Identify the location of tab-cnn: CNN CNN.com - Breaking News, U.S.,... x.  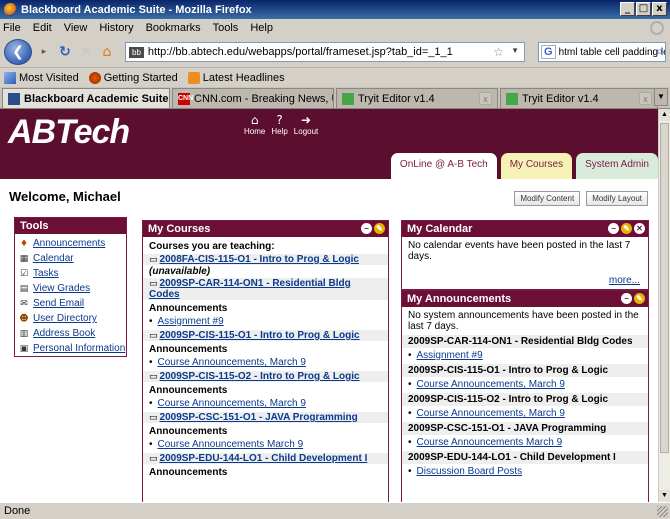
(253, 98).